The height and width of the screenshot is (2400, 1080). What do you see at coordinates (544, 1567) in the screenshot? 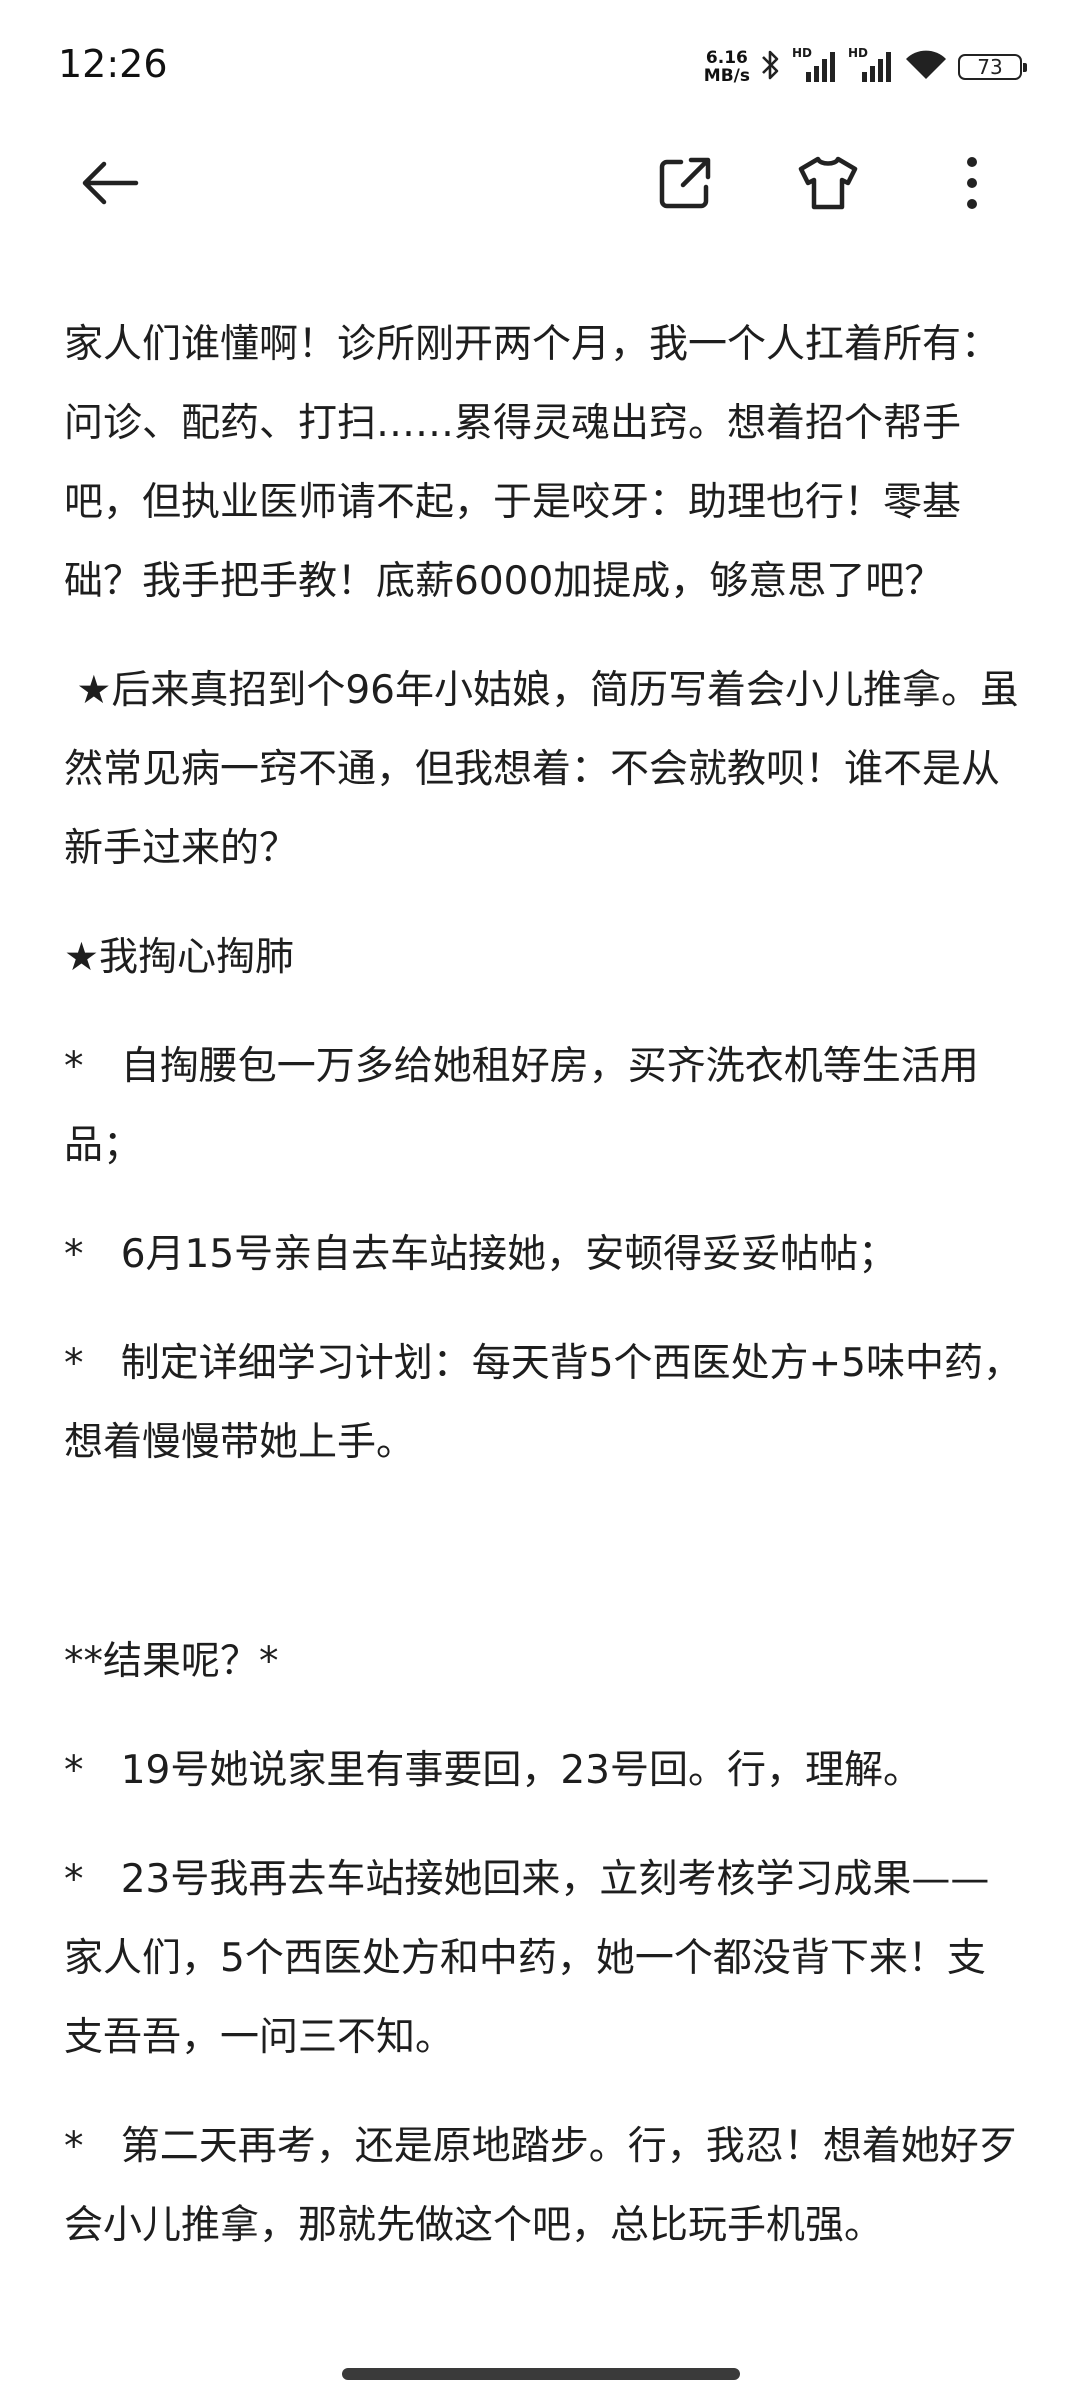
I see `article-blank-line` at bounding box center [544, 1567].